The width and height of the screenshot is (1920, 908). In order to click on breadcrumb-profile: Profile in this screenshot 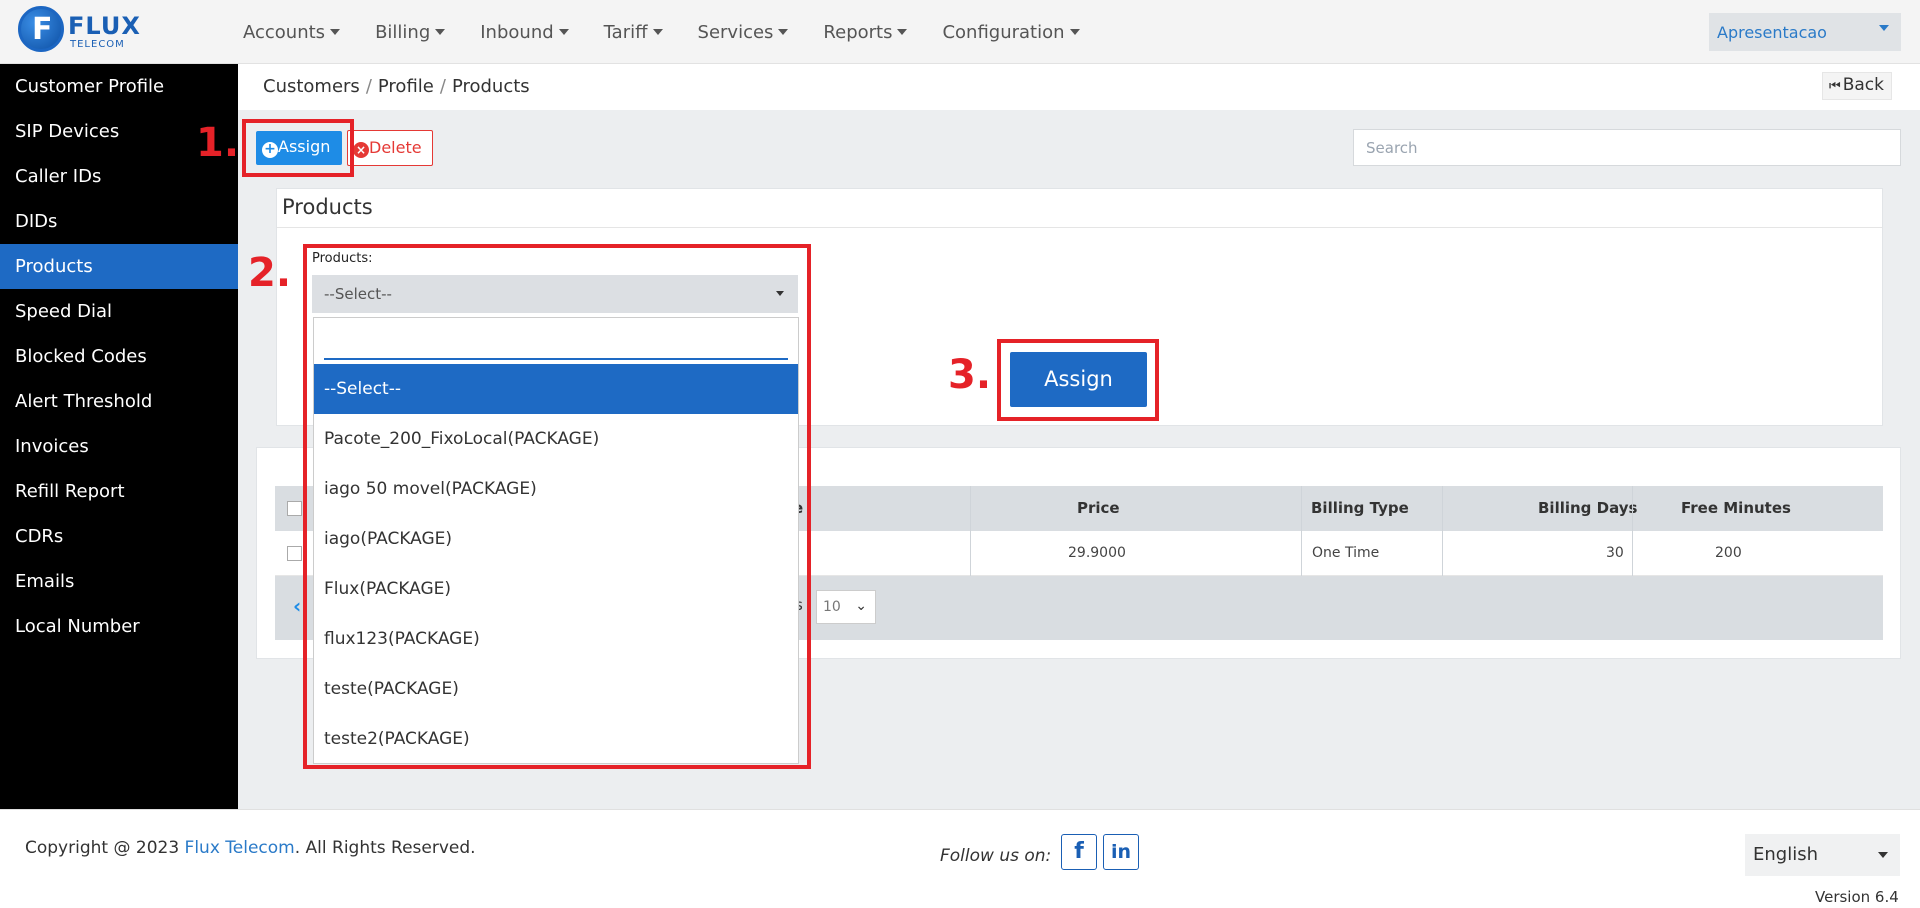, I will do `click(406, 86)`.